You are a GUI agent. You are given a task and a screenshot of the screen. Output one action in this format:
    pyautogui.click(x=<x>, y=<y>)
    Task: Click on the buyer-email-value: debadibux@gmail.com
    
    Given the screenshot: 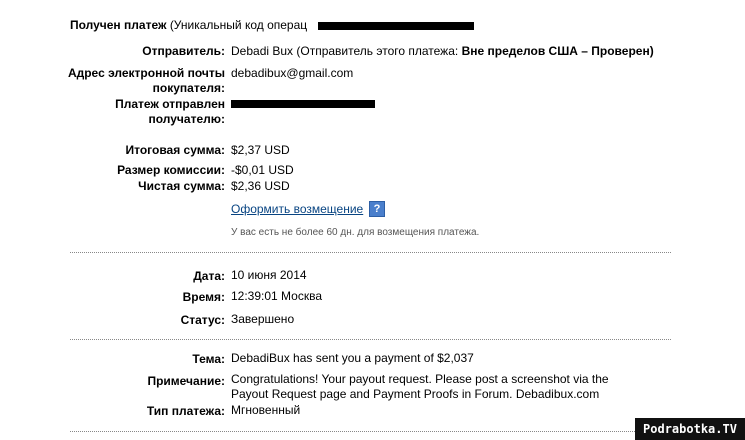 What is the action you would take?
    pyautogui.click(x=292, y=73)
    